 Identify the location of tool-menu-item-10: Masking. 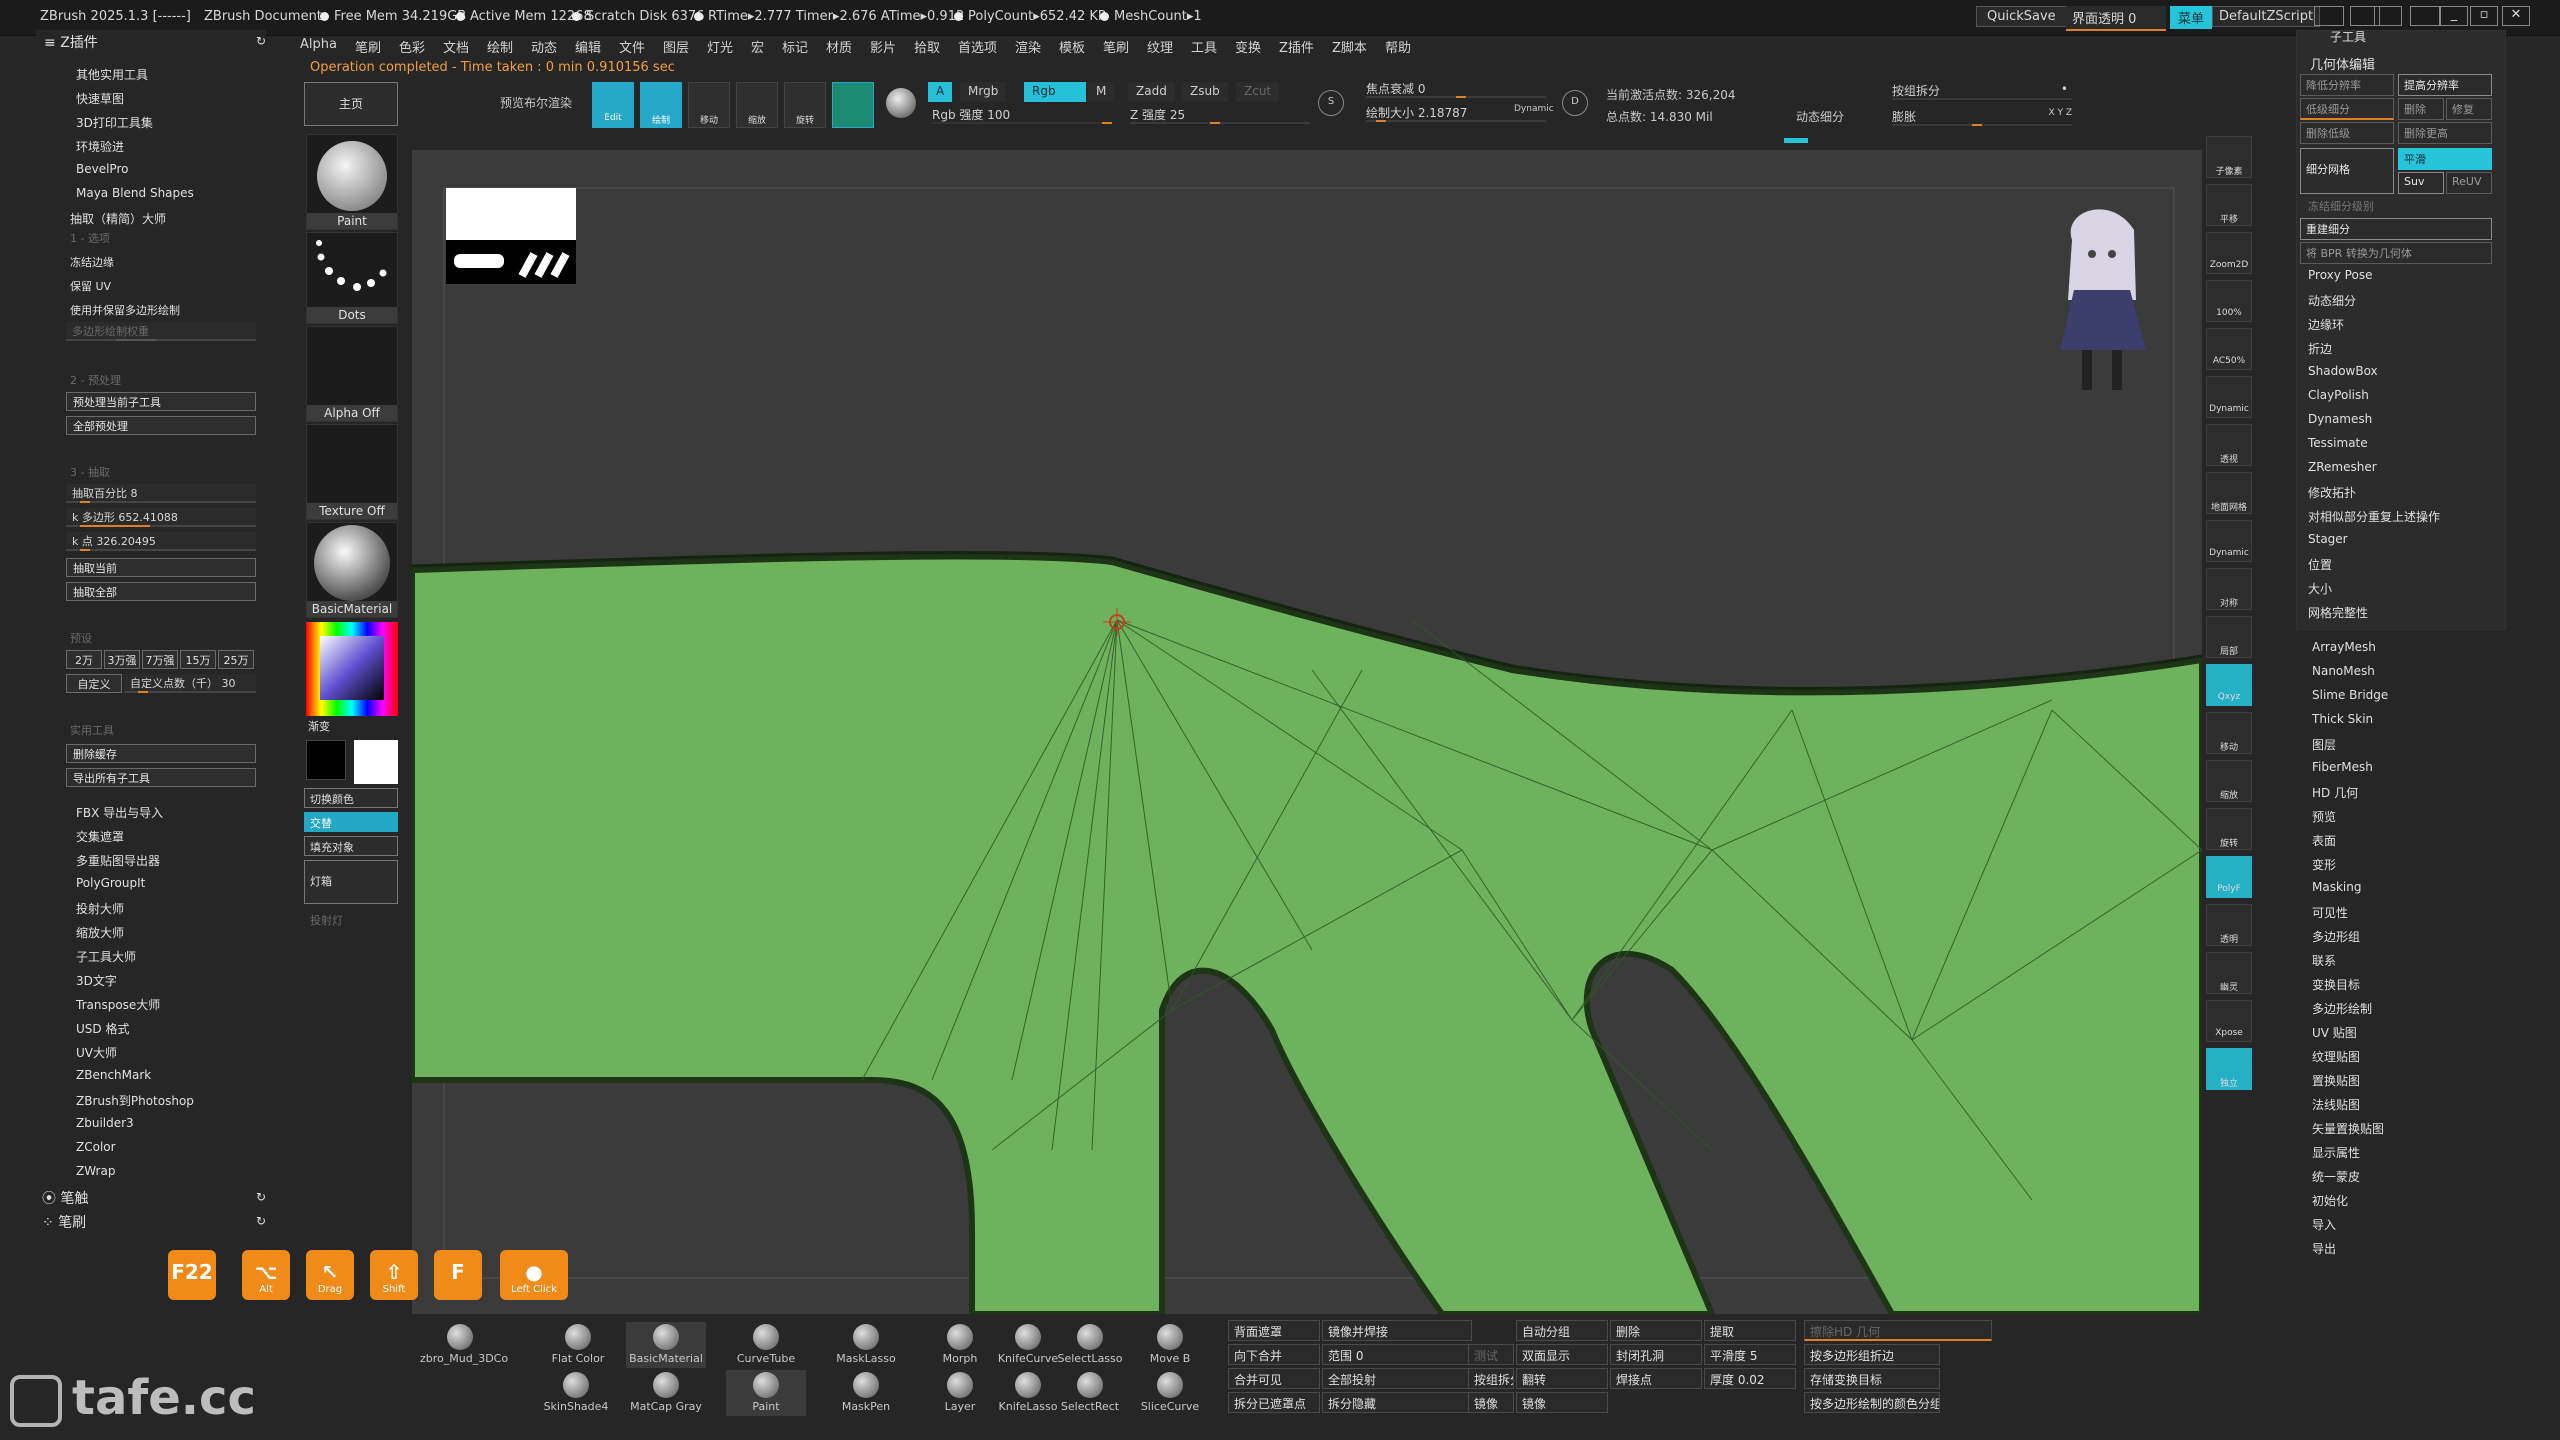
(2336, 887).